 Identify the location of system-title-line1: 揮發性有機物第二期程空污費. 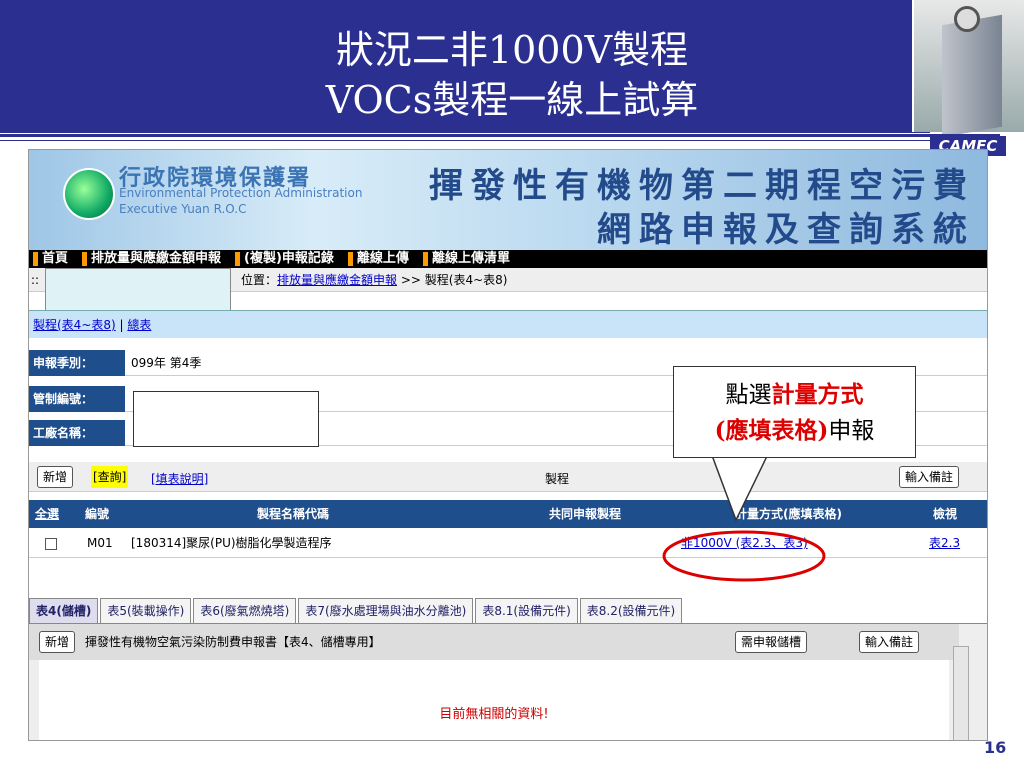
(702, 186).